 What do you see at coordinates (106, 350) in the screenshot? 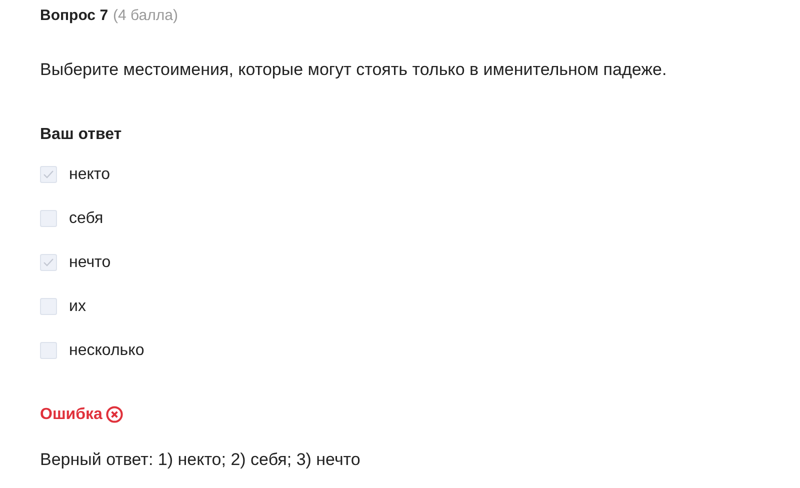
I see `option-label: несколько` at bounding box center [106, 350].